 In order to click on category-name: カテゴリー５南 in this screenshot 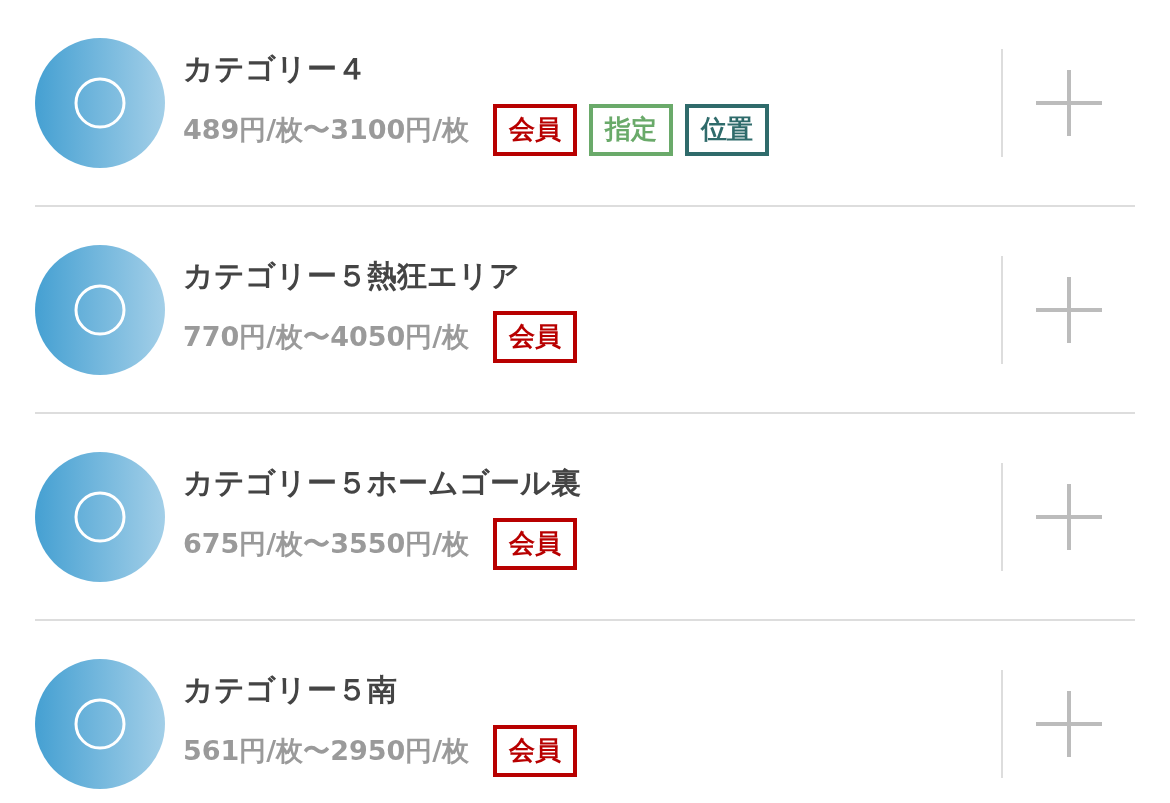, I will do `click(290, 690)`.